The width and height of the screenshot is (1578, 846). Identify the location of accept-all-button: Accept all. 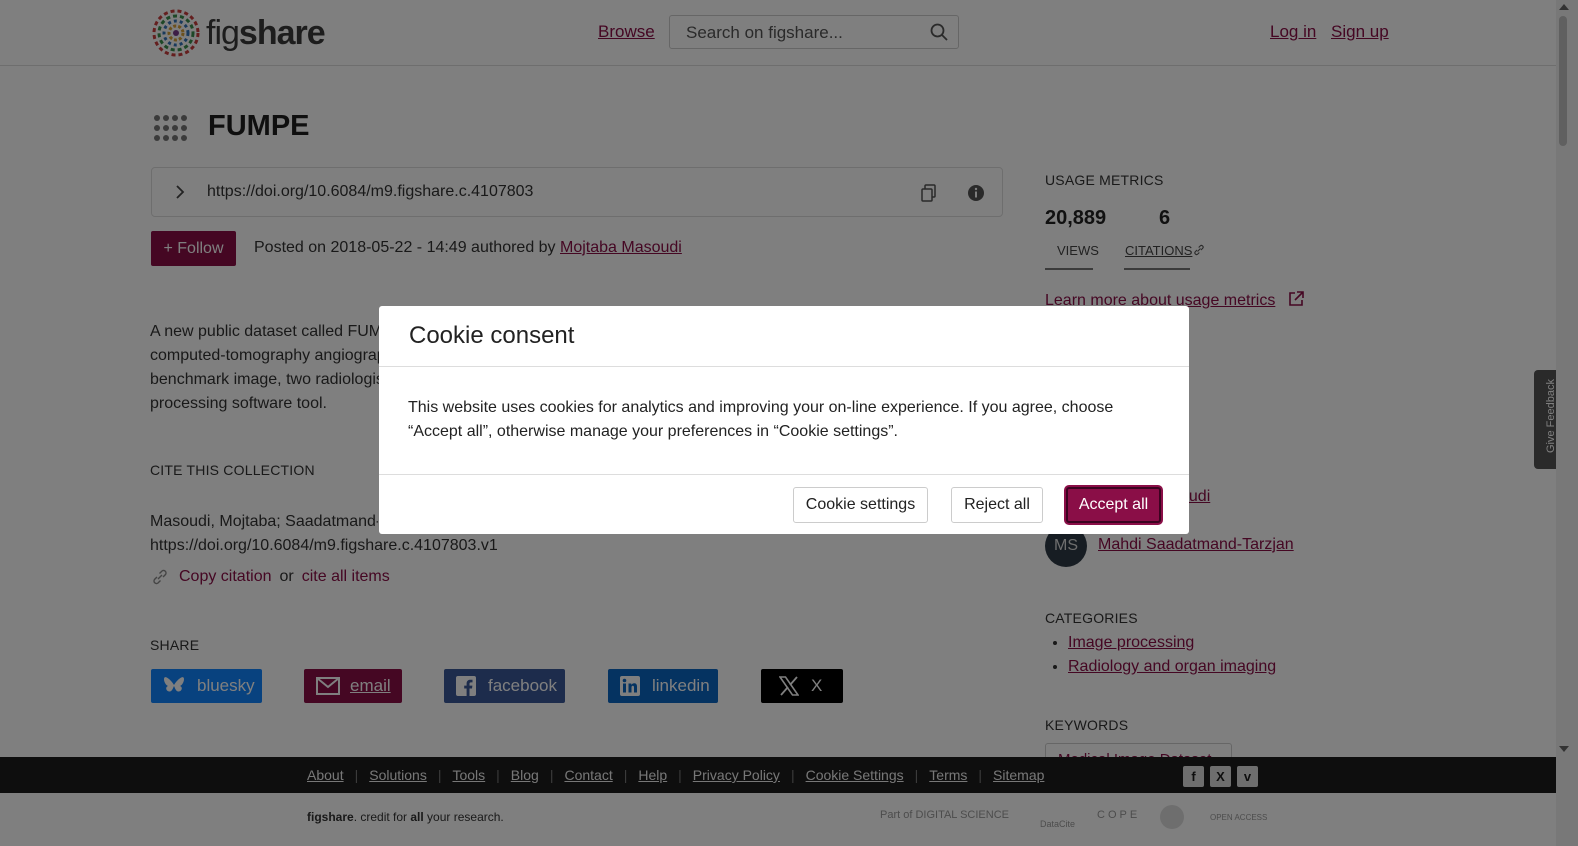
(1113, 505).